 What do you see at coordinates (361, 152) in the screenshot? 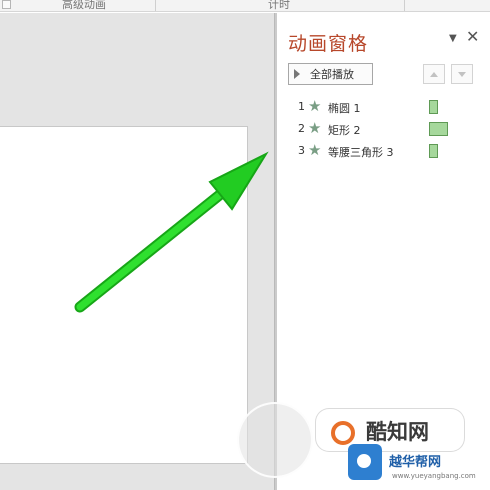
I see `animation-item-label: 等腰三角形 3` at bounding box center [361, 152].